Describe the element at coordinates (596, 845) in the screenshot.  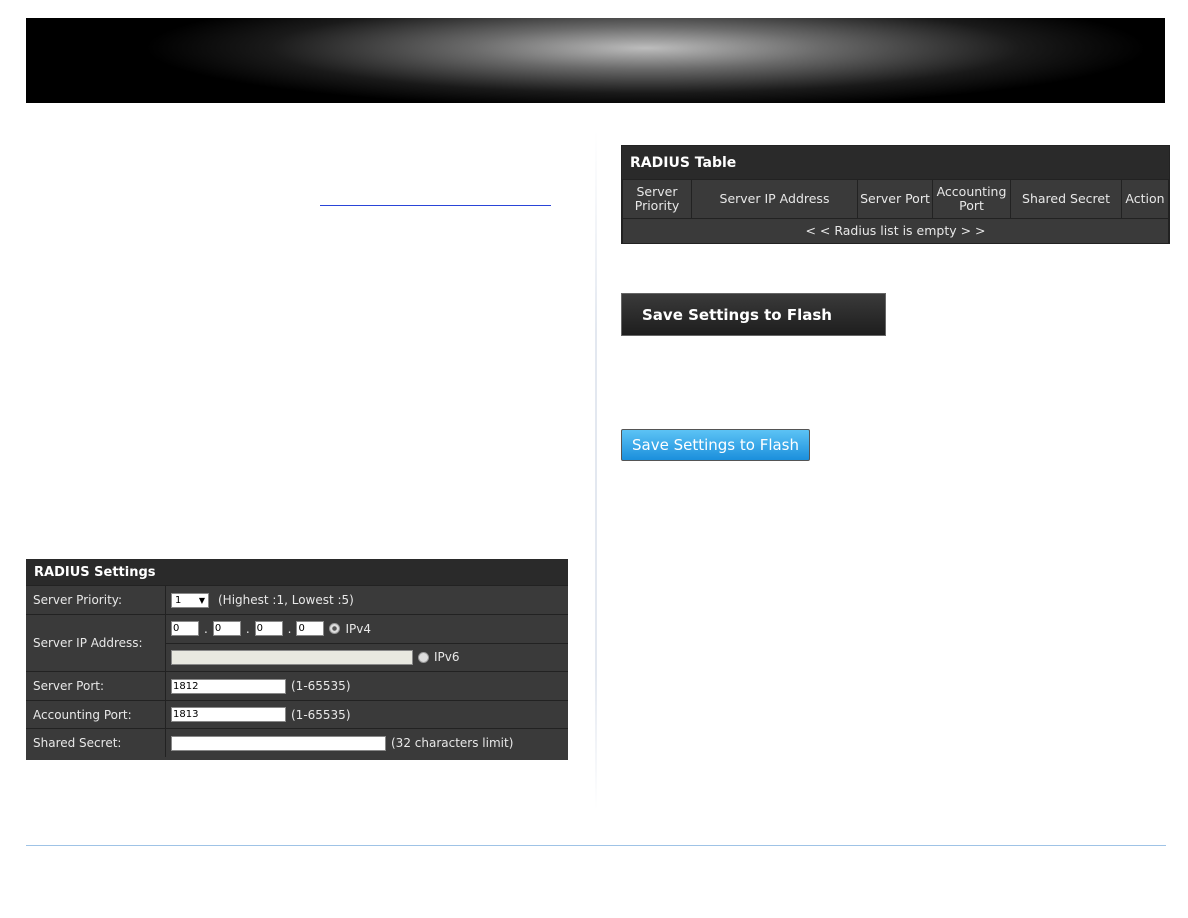
I see `footer-line` at that location.